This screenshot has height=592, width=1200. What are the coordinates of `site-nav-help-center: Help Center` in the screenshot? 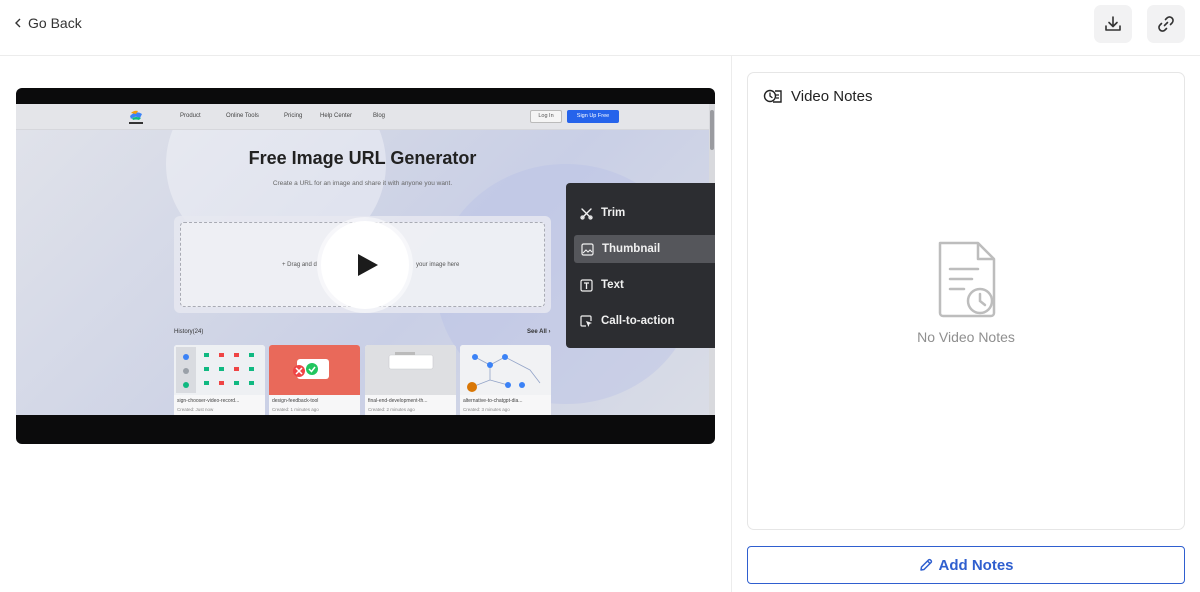 It's located at (336, 116).